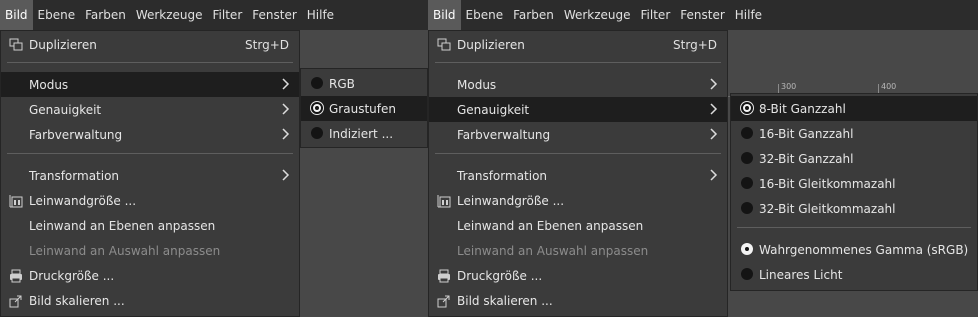 This screenshot has width=978, height=317. I want to click on submenu-item-16bit-float: 16-Bit Gleitkommazahl, so click(854, 183).